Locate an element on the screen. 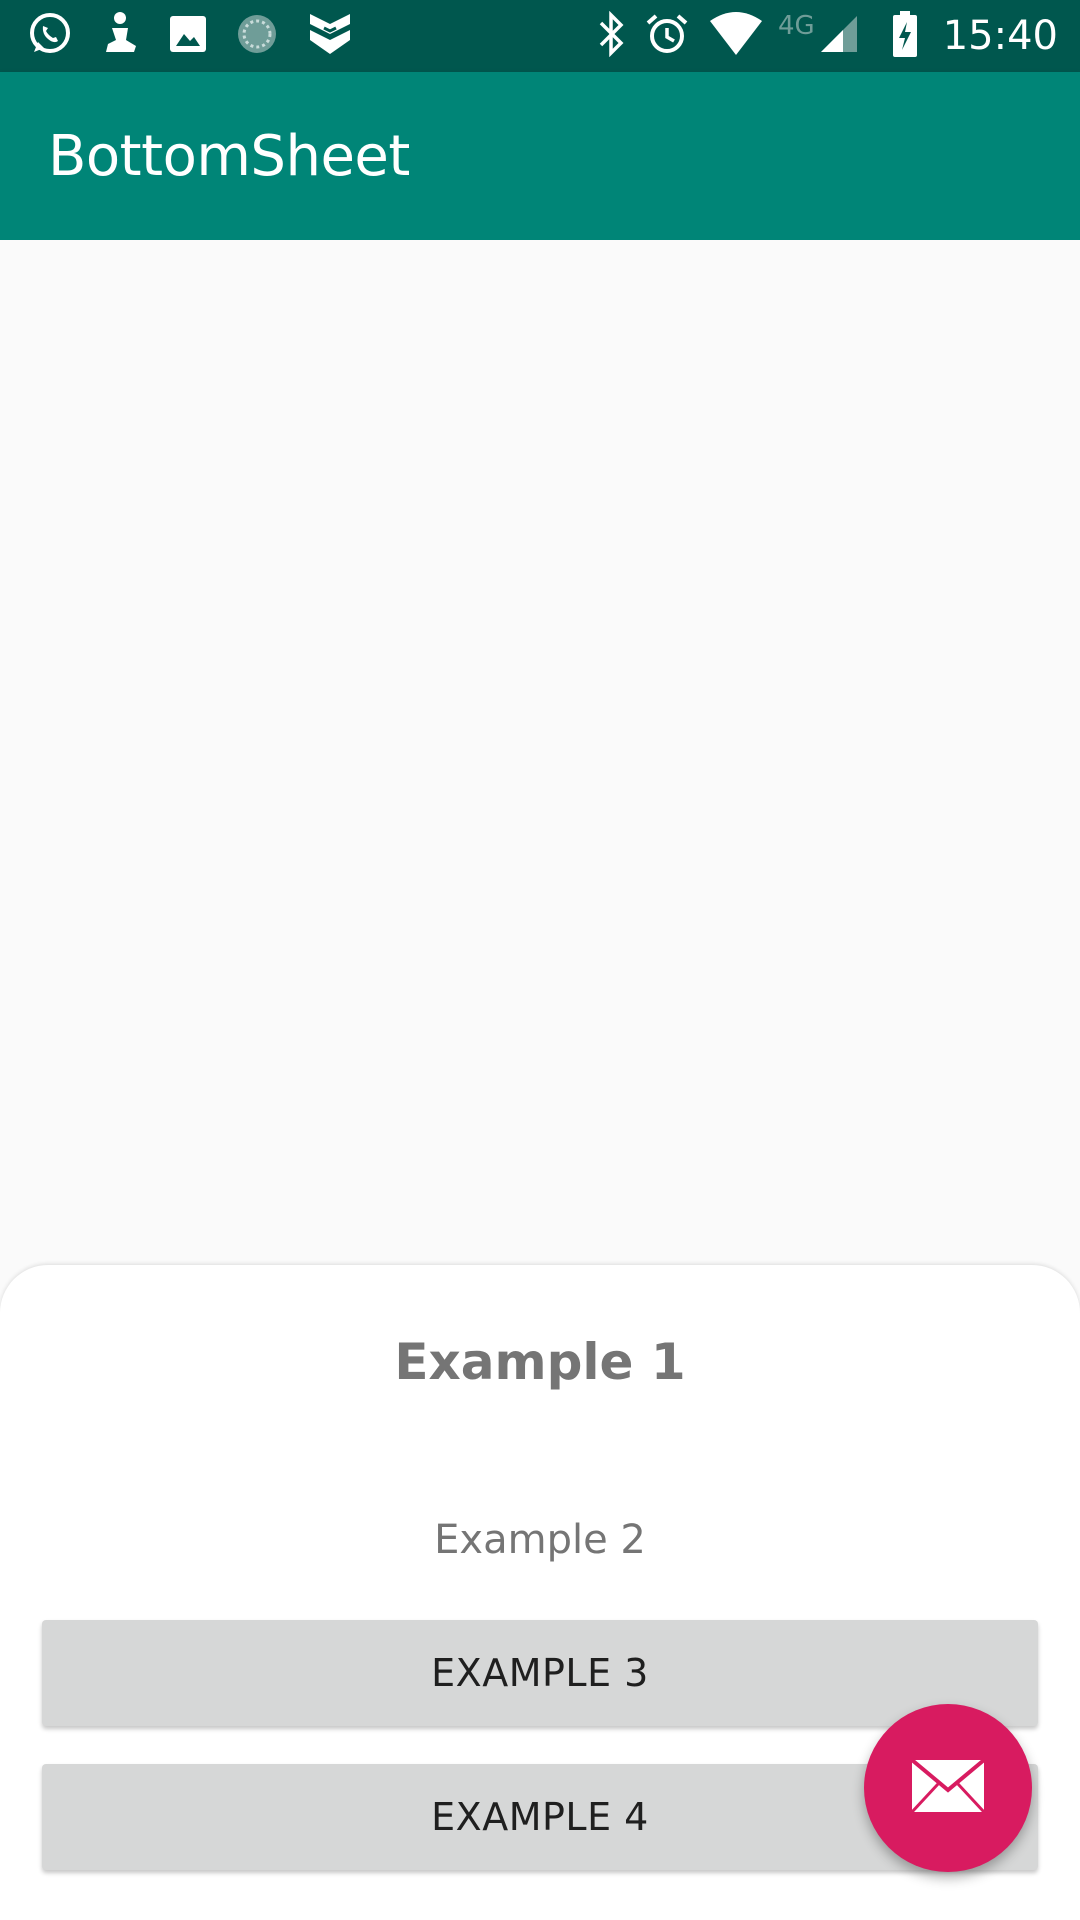 The width and height of the screenshot is (1080, 1920). app-title: BottomSheet is located at coordinates (229, 156).